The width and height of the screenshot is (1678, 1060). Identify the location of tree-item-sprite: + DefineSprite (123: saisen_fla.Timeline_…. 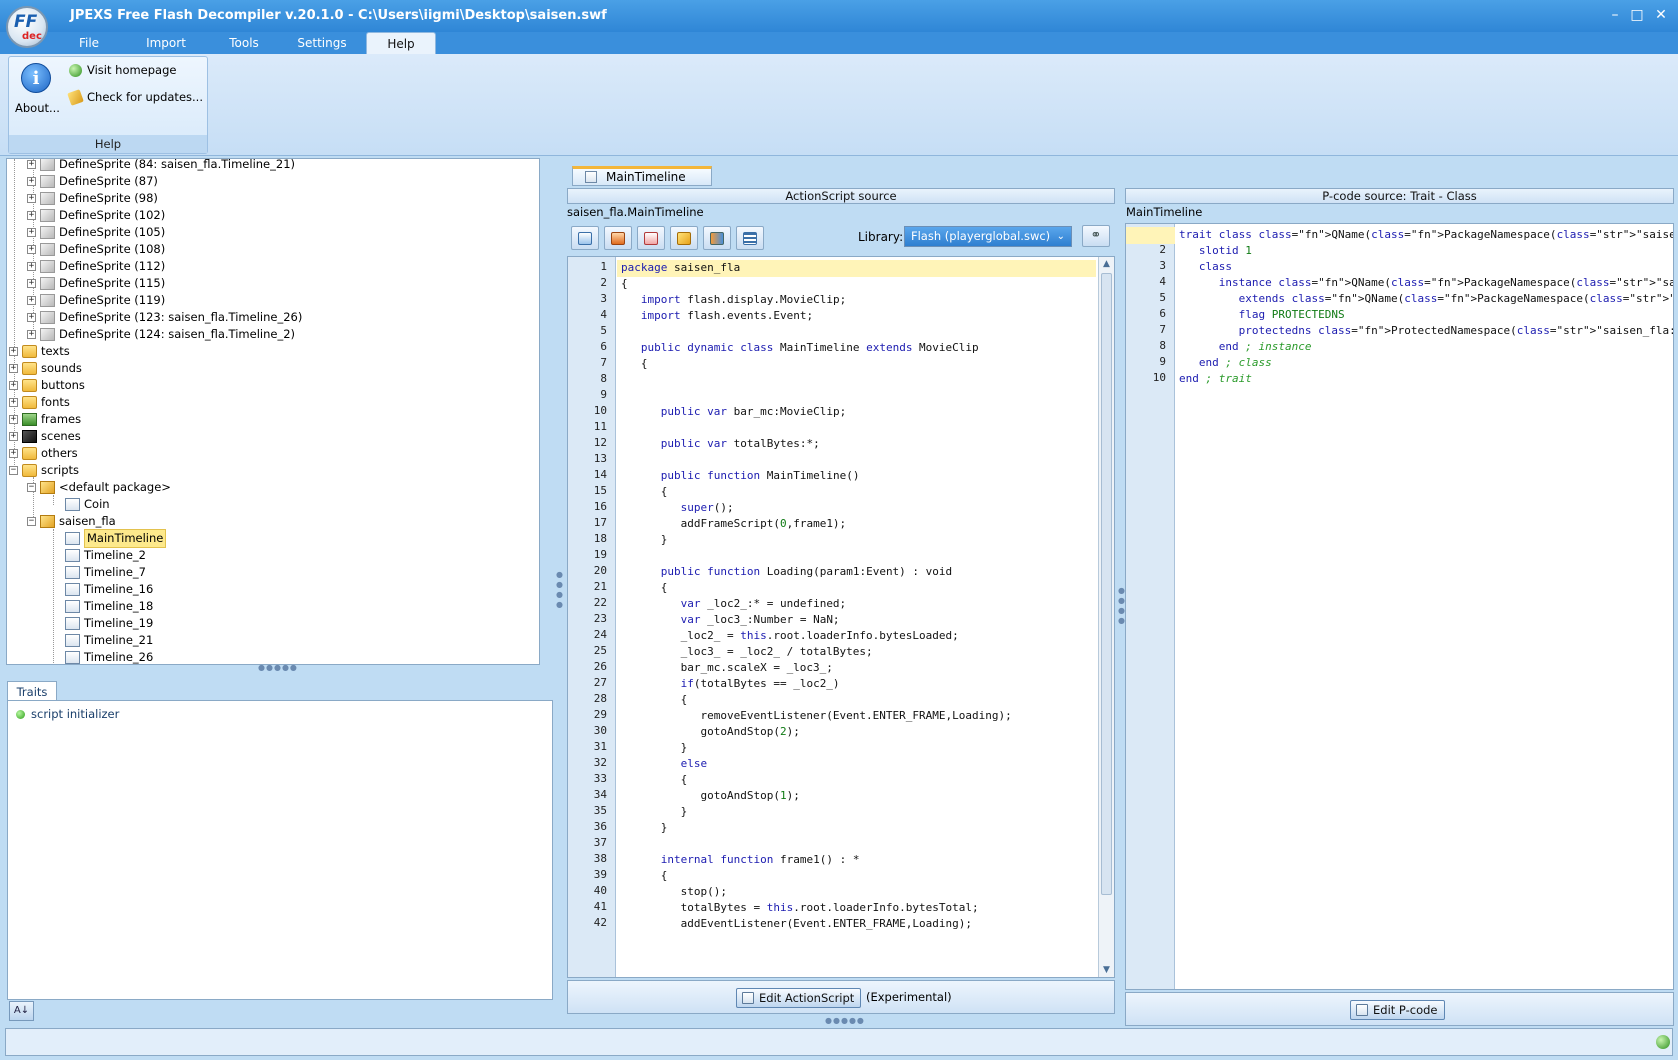
(164, 317).